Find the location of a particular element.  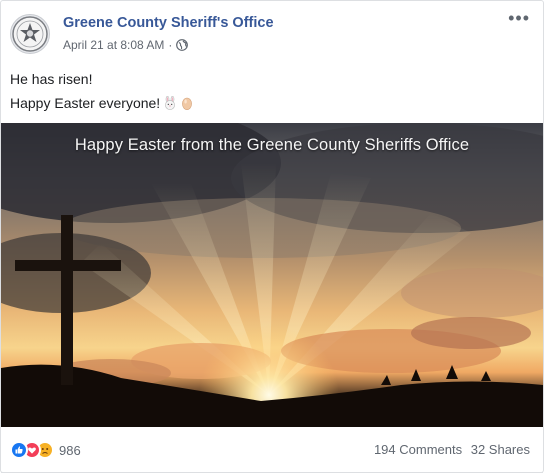

page-name-link: Greene County Sheriff's Office is located at coordinates (168, 23).